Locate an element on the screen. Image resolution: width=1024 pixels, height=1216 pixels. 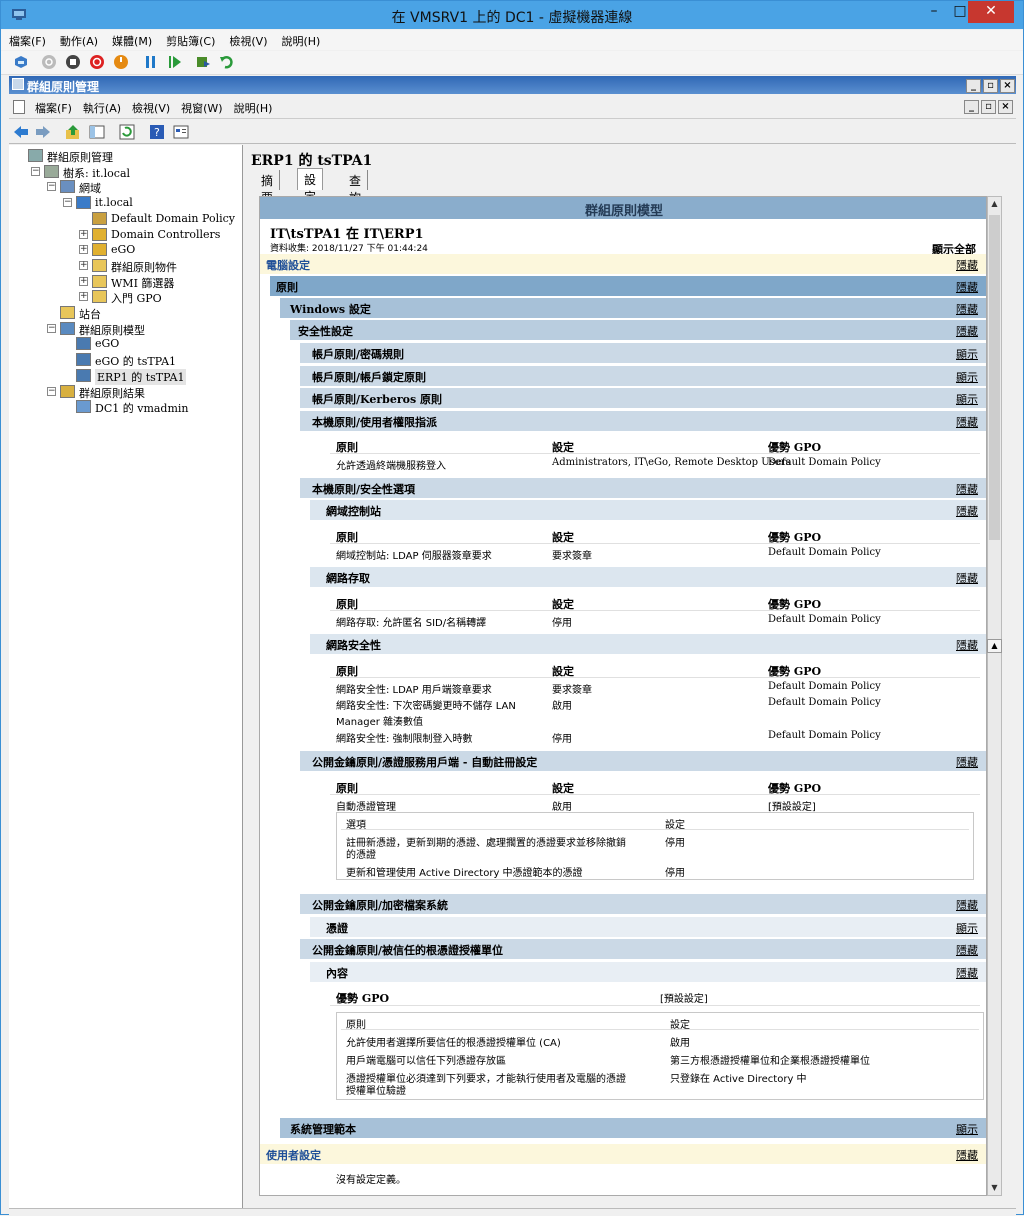
ae-opt-row: 註冊新憑證，更新到期的憑證、處理擱置的憑證要求並移除撤銷 is located at coordinates (486, 843).